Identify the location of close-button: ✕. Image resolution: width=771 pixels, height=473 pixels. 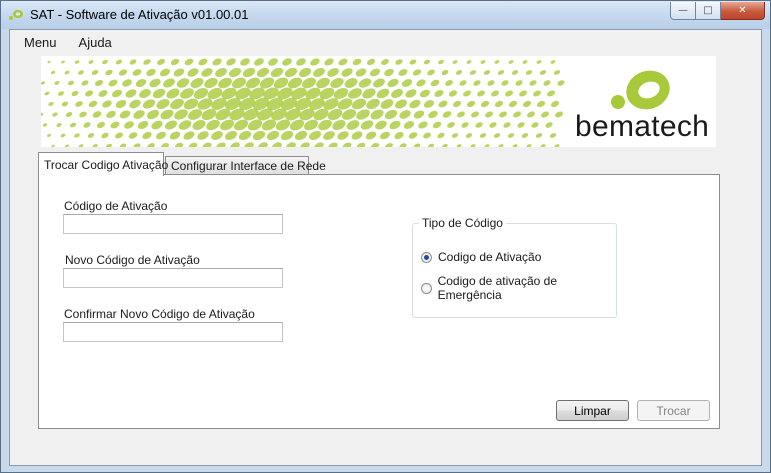
(743, 11).